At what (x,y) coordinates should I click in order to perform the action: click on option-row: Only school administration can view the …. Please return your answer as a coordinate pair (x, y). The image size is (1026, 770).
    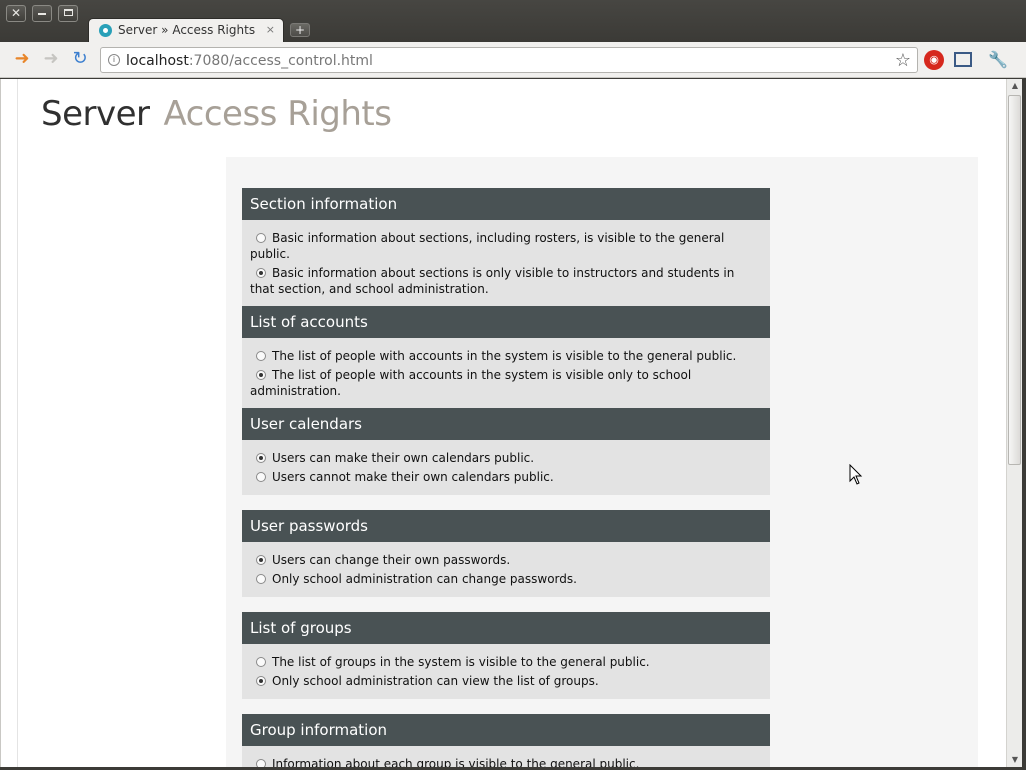
    Looking at the image, I should click on (506, 681).